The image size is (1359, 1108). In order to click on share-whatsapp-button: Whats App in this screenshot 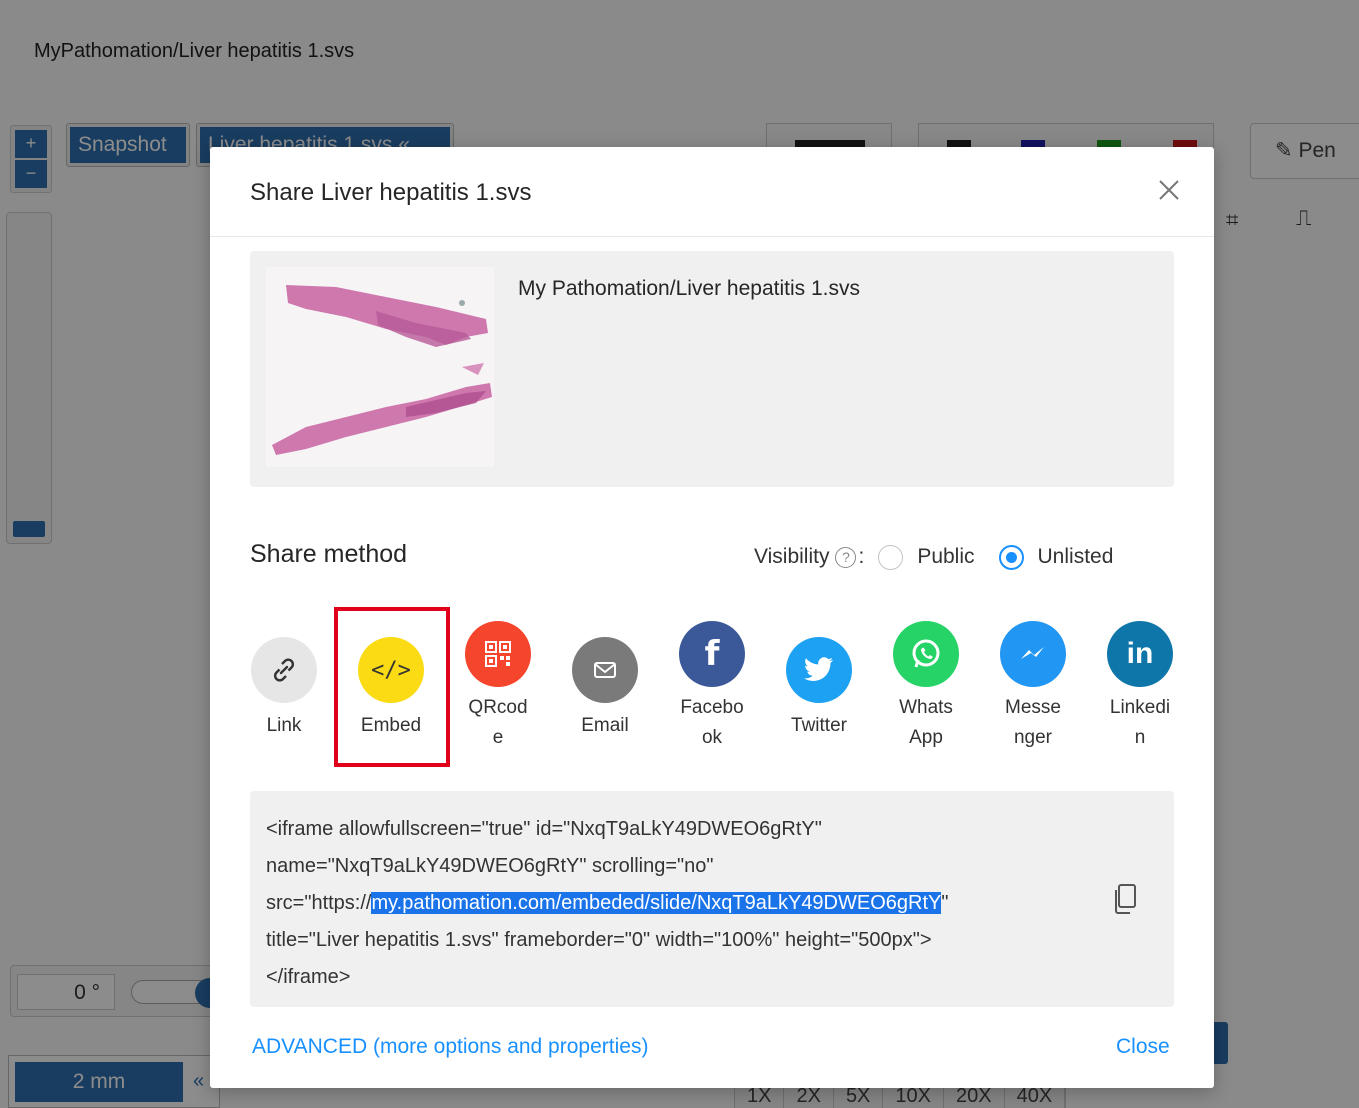, I will do `click(926, 687)`.